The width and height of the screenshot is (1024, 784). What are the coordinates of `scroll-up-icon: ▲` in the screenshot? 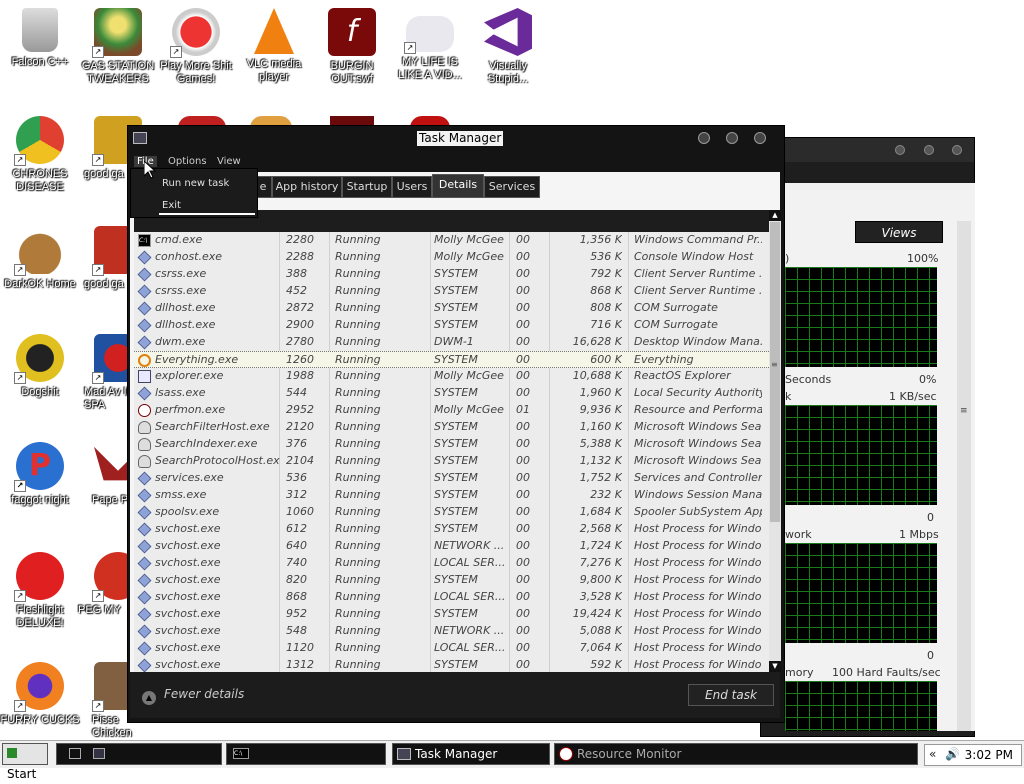 It's located at (775, 215).